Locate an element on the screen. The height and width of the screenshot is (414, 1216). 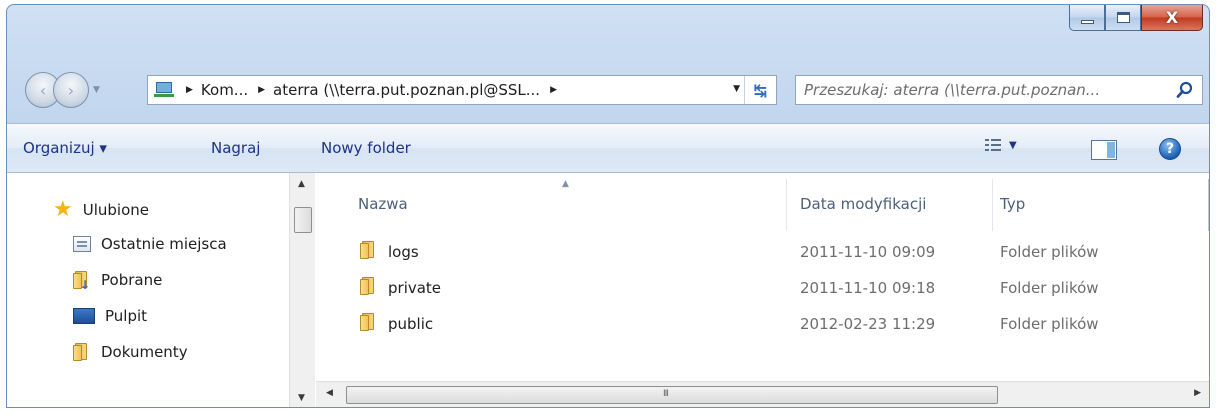
address-dropdown-icon: ▼ is located at coordinates (736, 89).